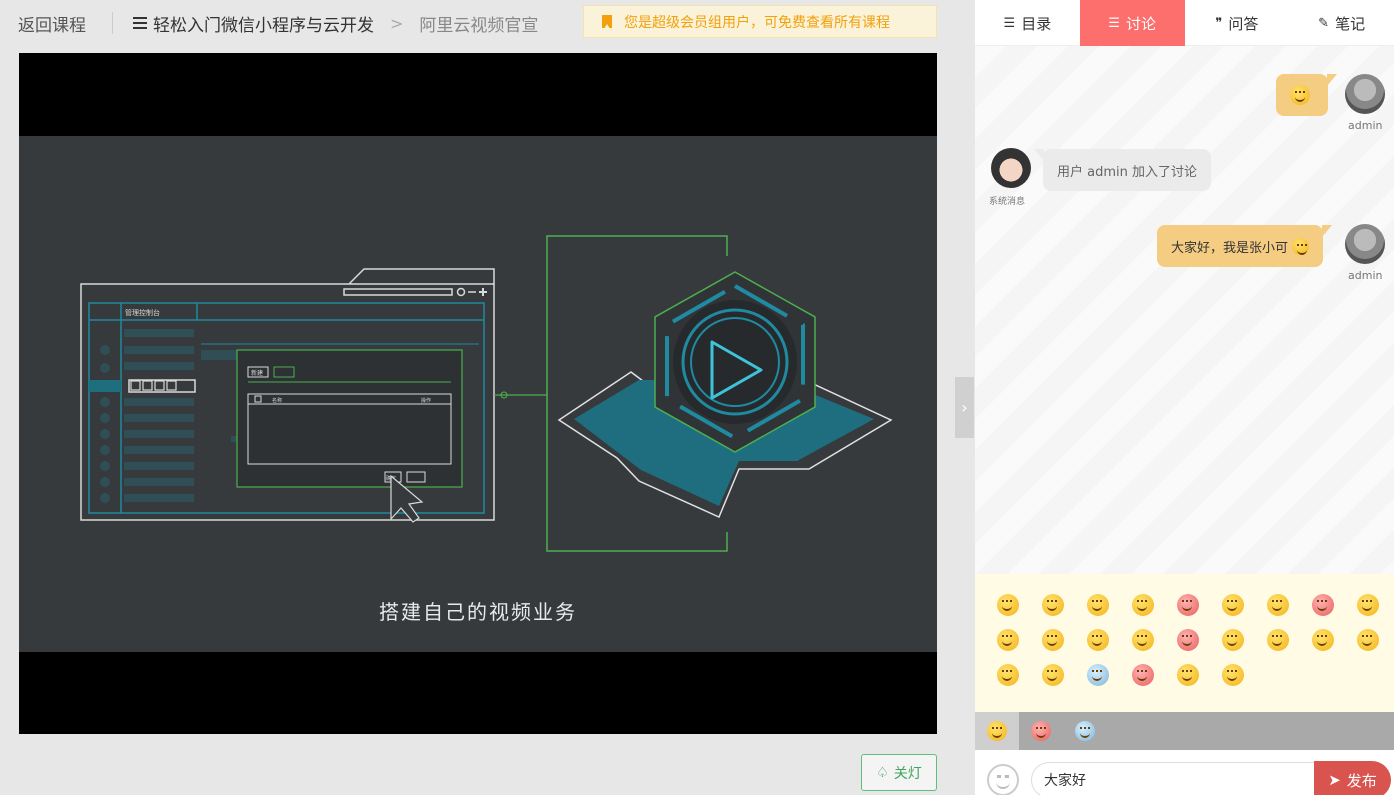 This screenshot has width=1394, height=795. I want to click on chat-message: 用户 admin 加入了讨论, so click(1122, 170).